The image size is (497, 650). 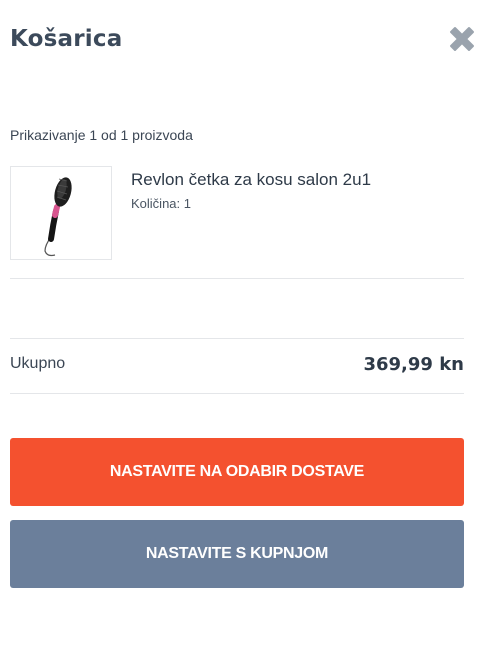 What do you see at coordinates (101, 135) in the screenshot?
I see `product-count-text: Prikazivanje 1 od 1 proizvoda` at bounding box center [101, 135].